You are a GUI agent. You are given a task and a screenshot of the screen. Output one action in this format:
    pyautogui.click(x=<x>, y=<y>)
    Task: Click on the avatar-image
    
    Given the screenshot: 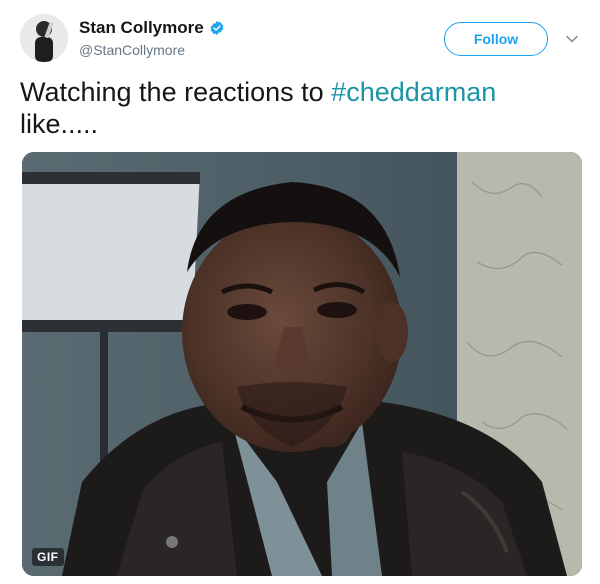 What is the action you would take?
    pyautogui.click(x=44, y=38)
    